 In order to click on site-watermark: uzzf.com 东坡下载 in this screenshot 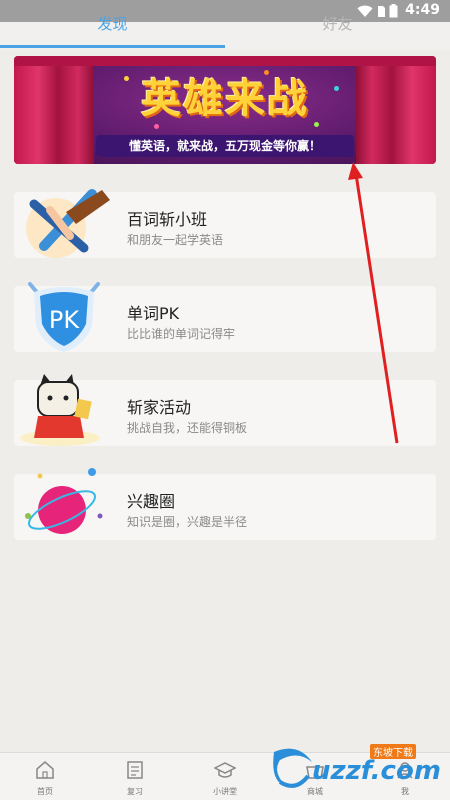, I will do `click(358, 768)`.